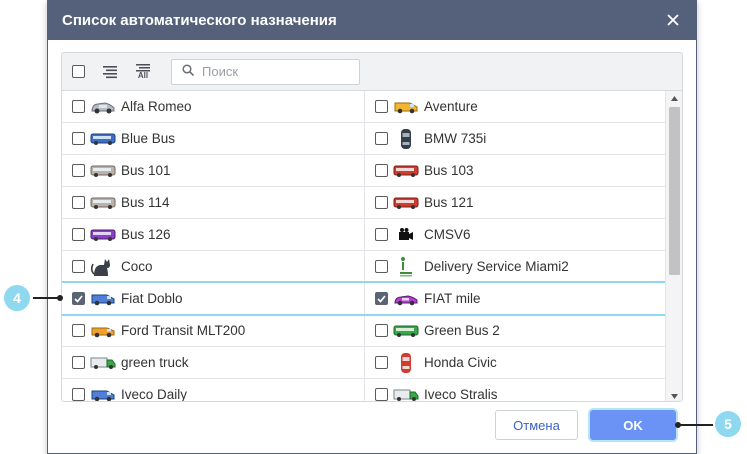  I want to click on unit-item: Coco, so click(213, 266).